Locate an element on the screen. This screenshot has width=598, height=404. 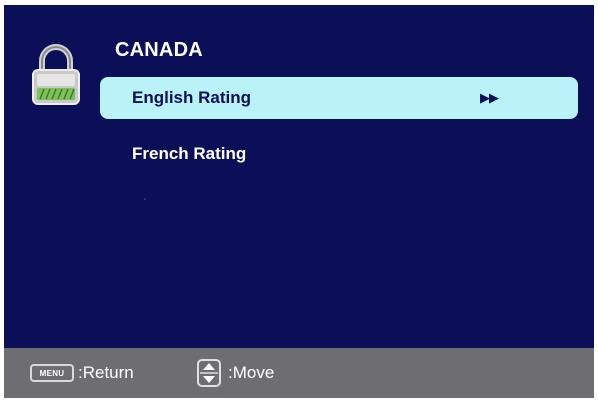
up-down-arrows-icon is located at coordinates (209, 373).